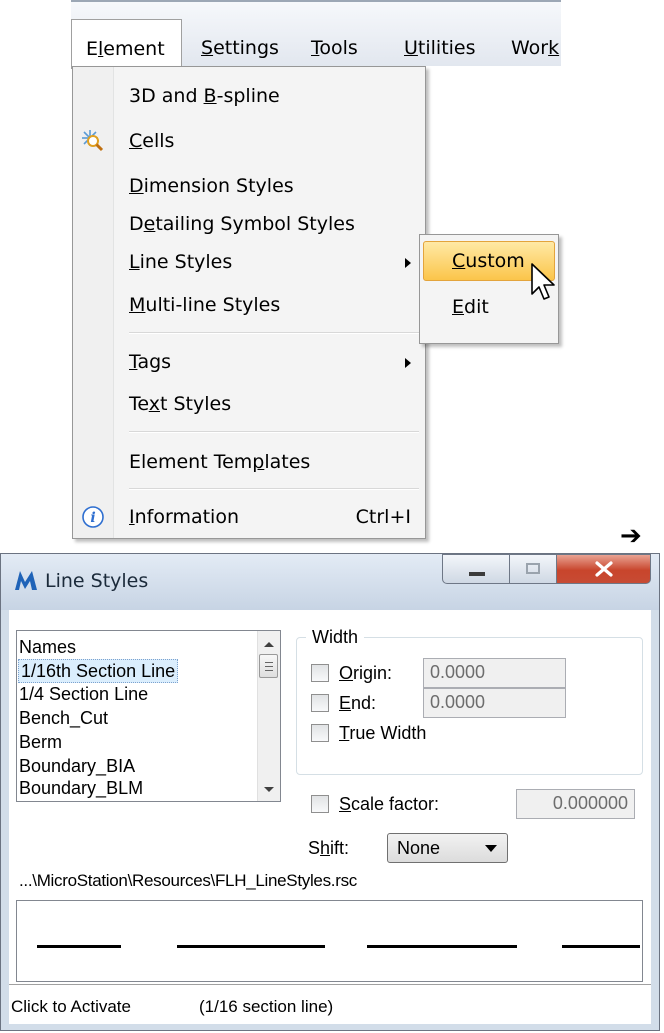 This screenshot has width=664, height=1033. What do you see at coordinates (366, 673) in the screenshot?
I see `origin-label: Origin:` at bounding box center [366, 673].